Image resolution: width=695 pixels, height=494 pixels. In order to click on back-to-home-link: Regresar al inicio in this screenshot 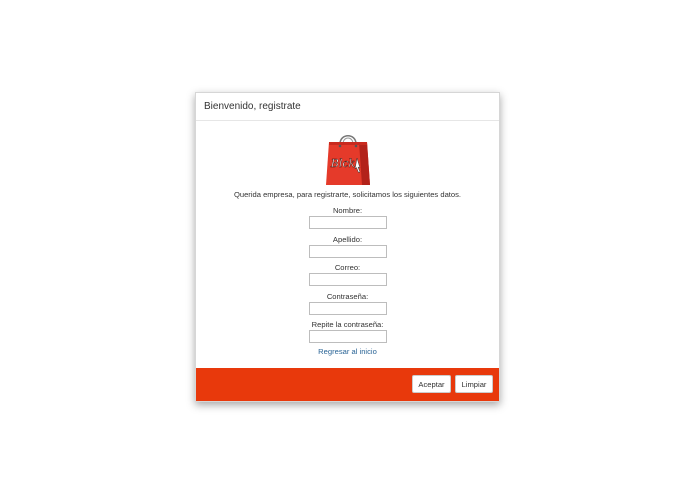, I will do `click(347, 351)`.